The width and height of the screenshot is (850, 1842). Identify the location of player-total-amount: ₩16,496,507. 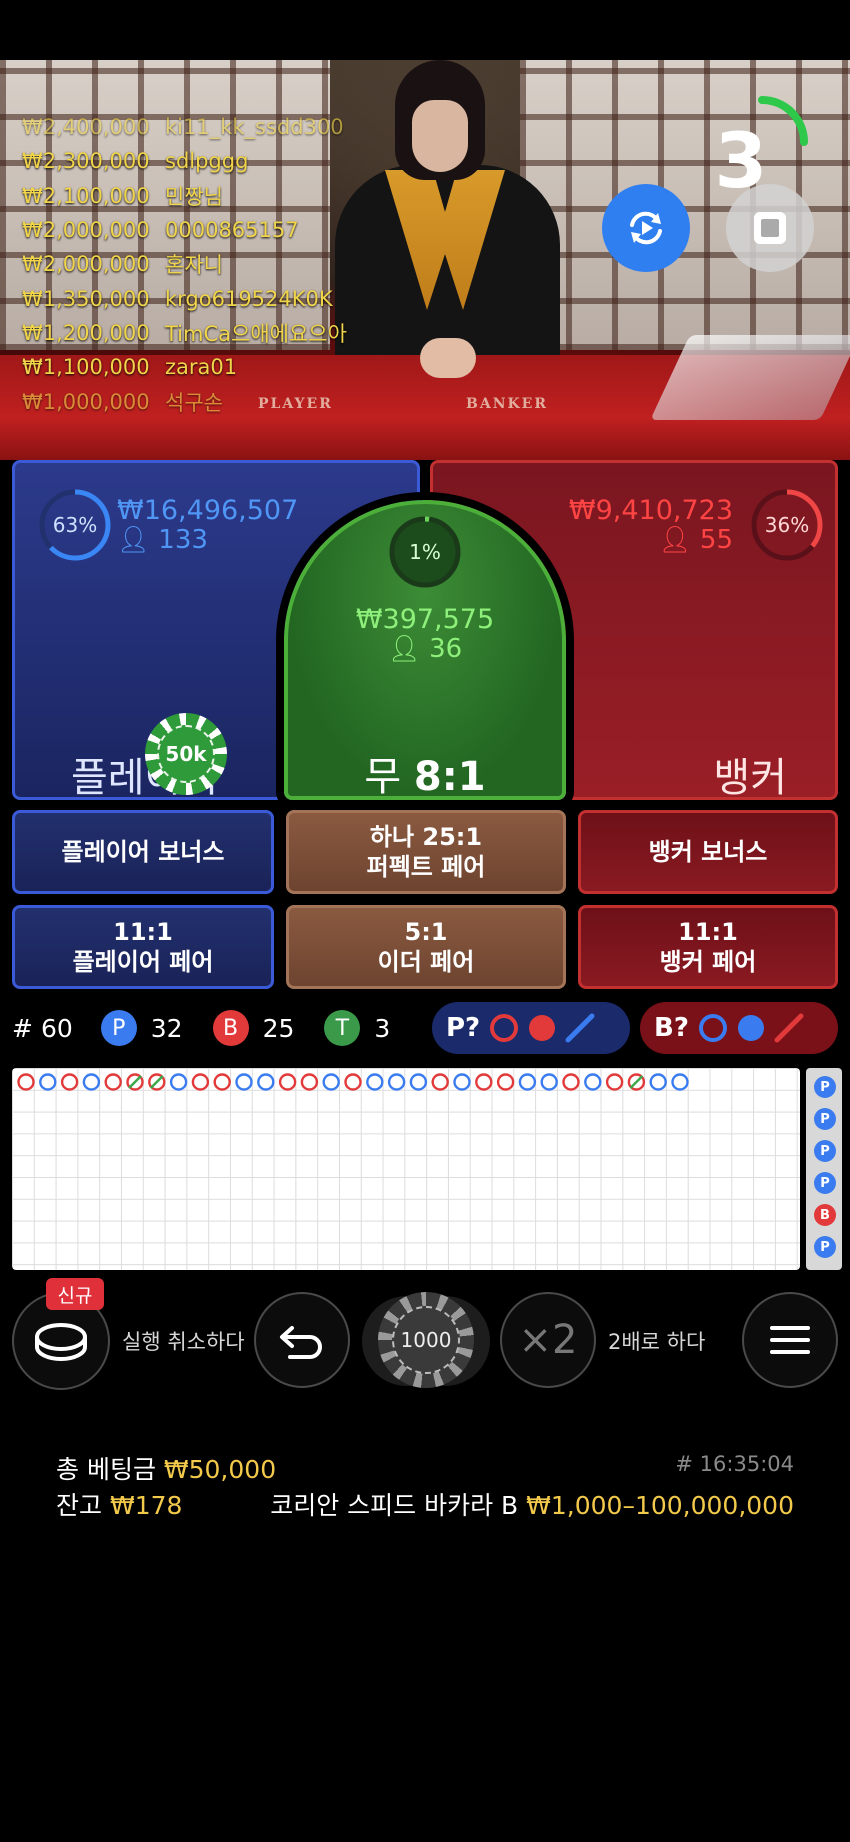
(208, 510).